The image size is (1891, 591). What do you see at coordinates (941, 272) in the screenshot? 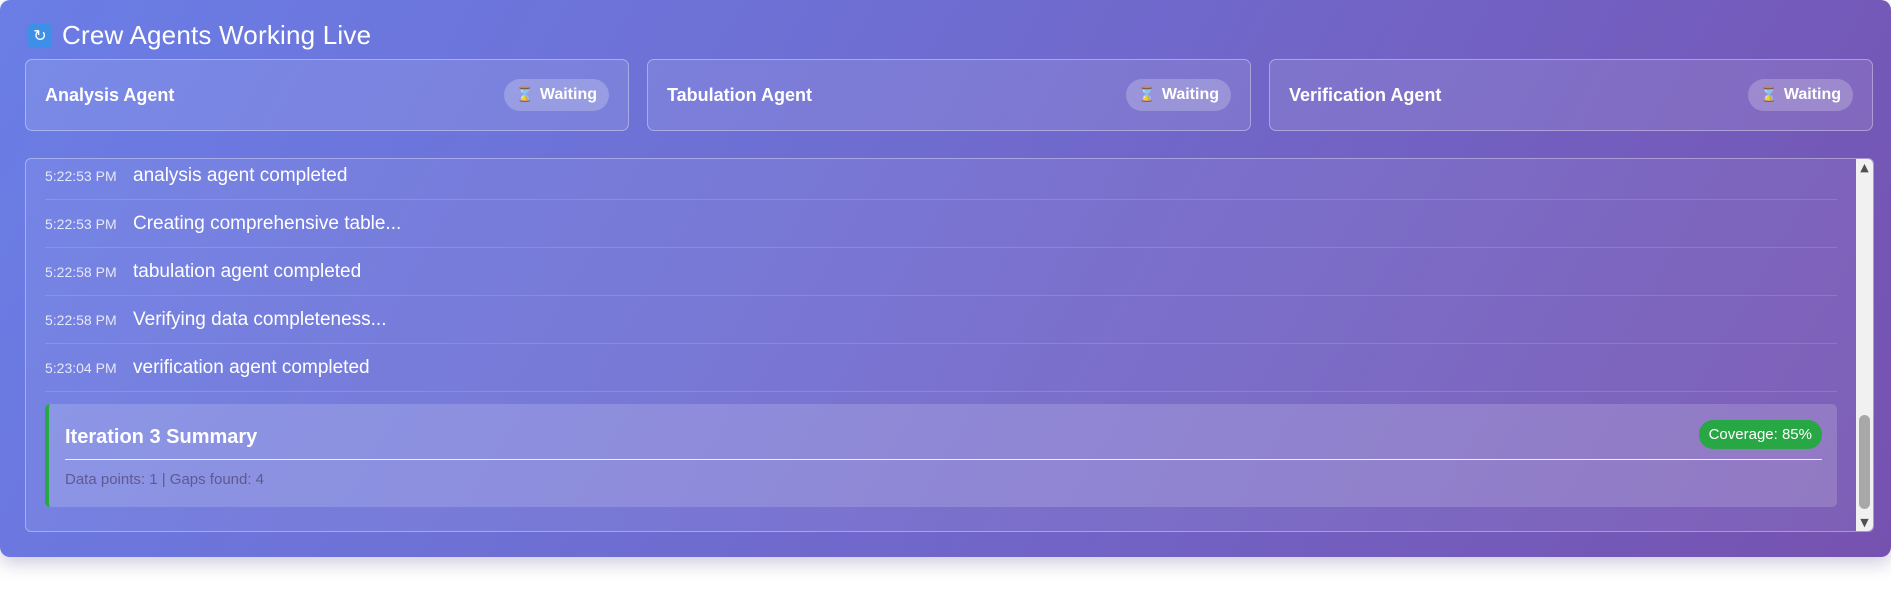
I see `log-entry: 5:22:58 PM tabulation agent completed` at bounding box center [941, 272].